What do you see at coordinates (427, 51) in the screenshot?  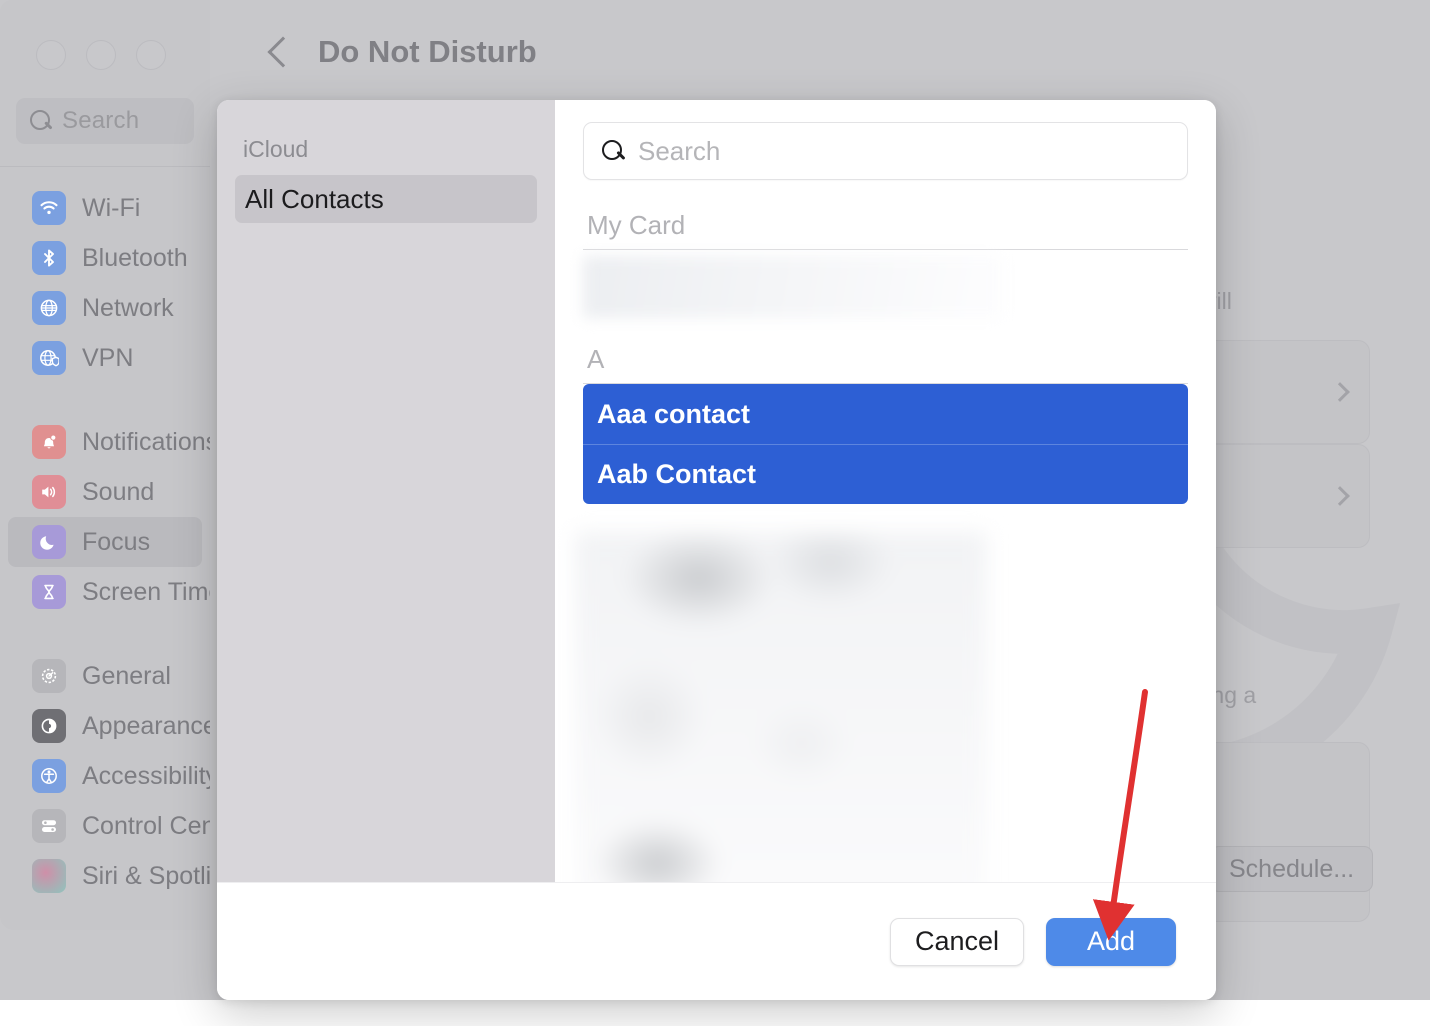 I see `page-title: Do Not Disturb` at bounding box center [427, 51].